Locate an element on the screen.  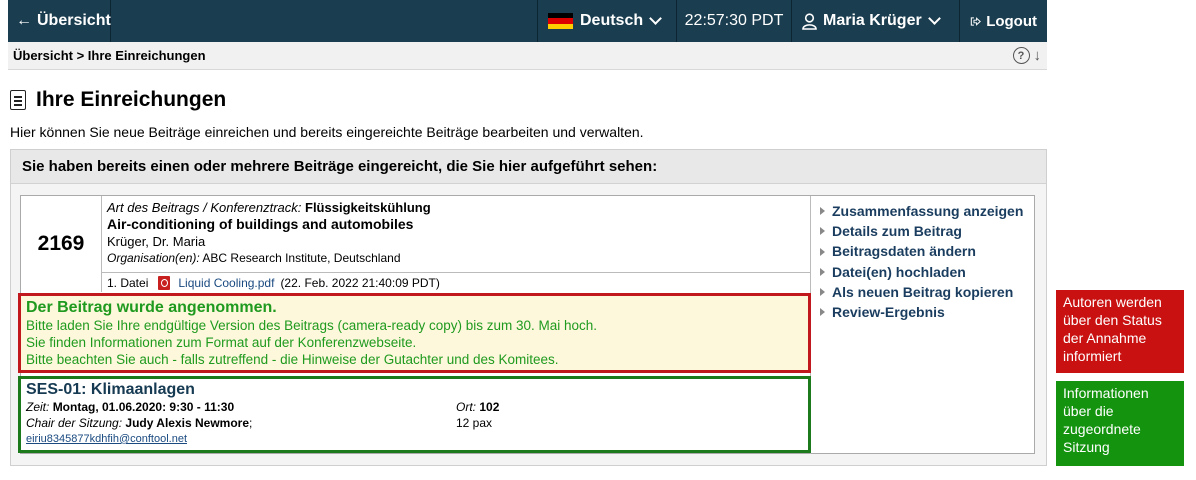
overview-button: ← Übersicht is located at coordinates (59, 21).